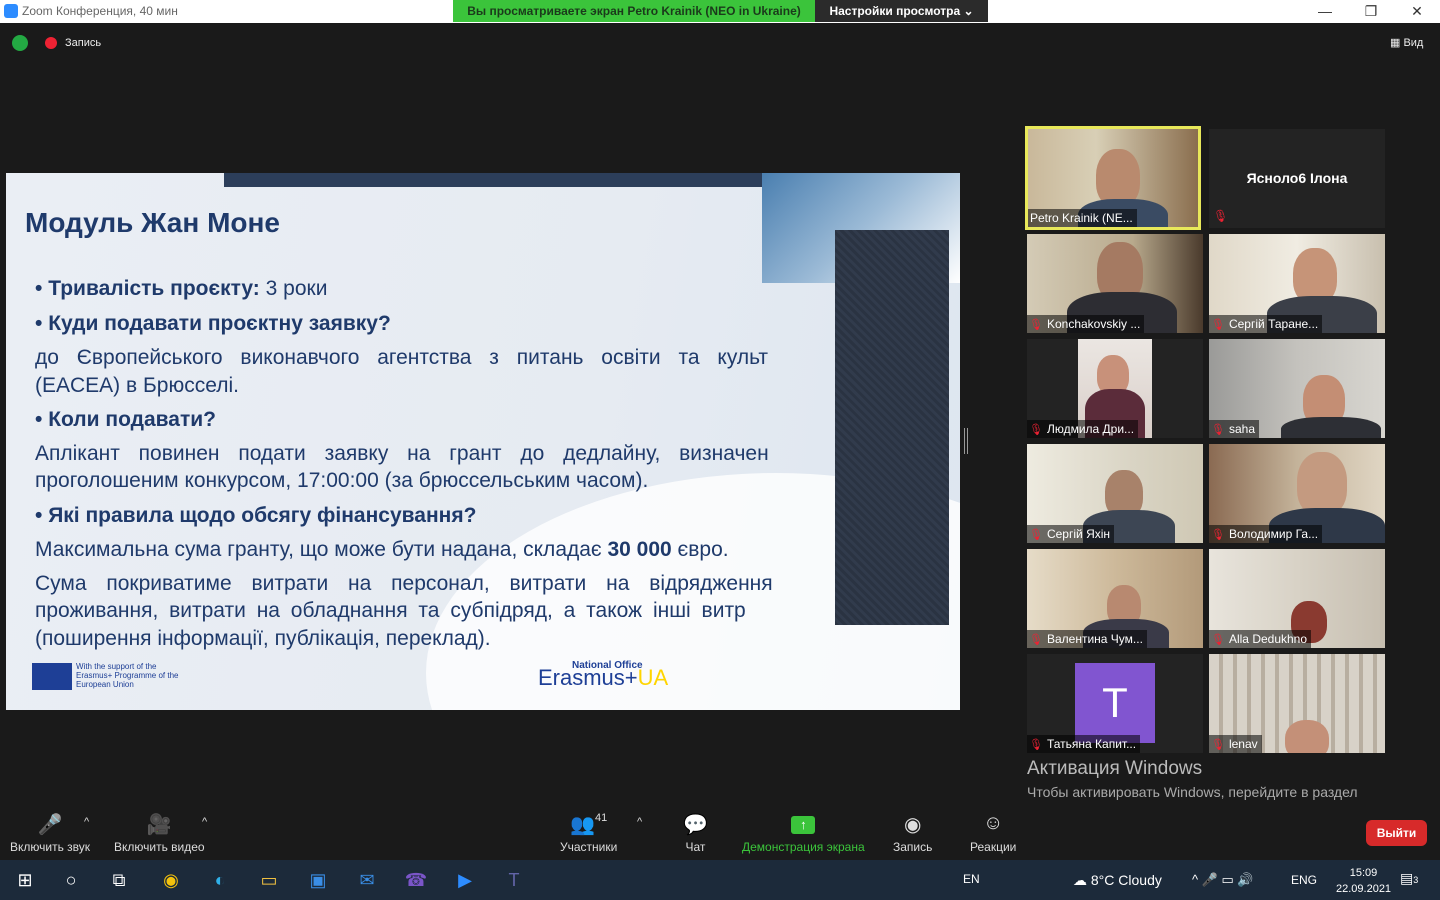 This screenshot has height=900, width=1440. What do you see at coordinates (901, 11) in the screenshot?
I see `view-options-button: Настройки просмотра ⌄` at bounding box center [901, 11].